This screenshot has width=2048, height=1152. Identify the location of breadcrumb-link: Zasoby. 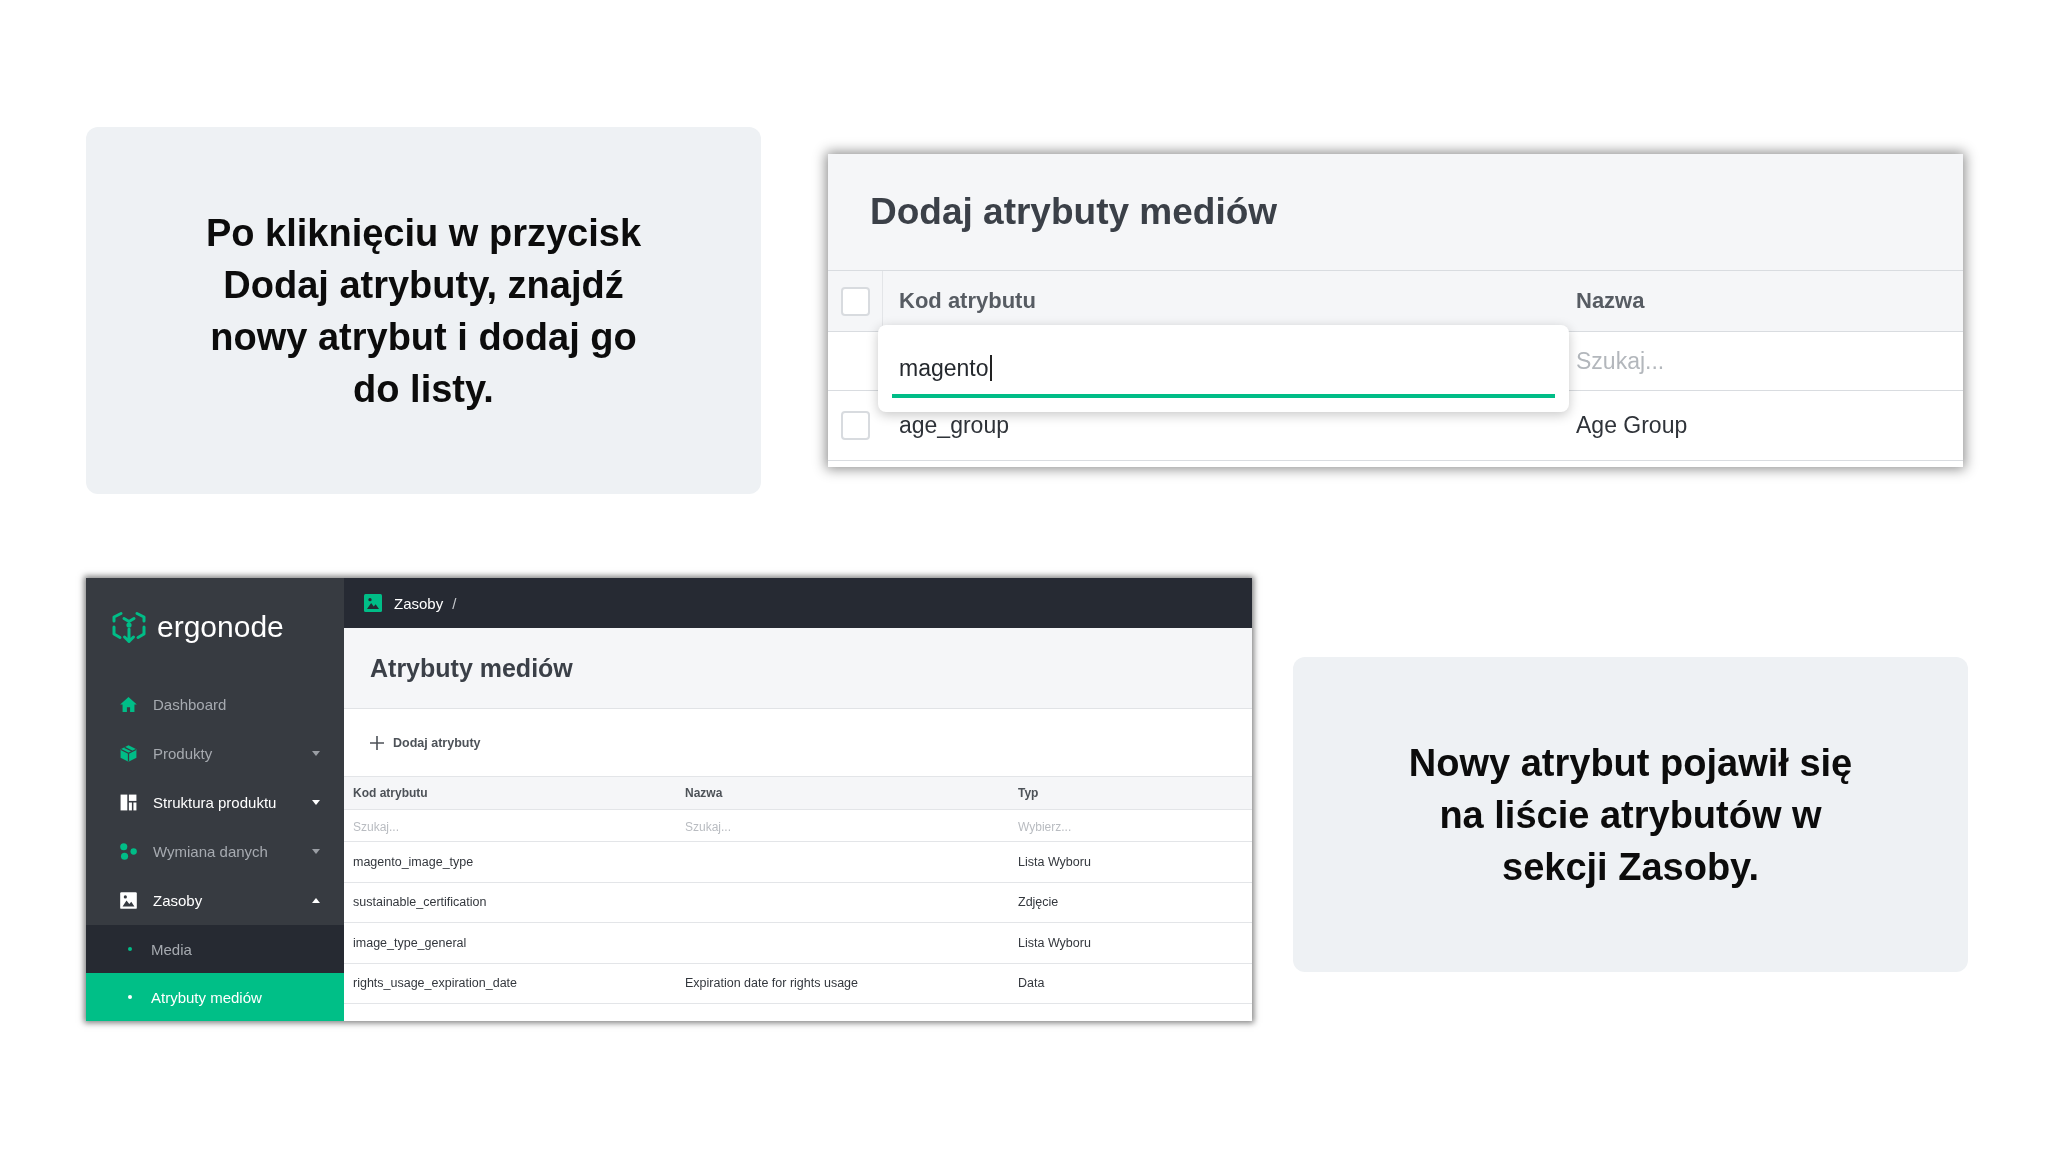
(419, 603).